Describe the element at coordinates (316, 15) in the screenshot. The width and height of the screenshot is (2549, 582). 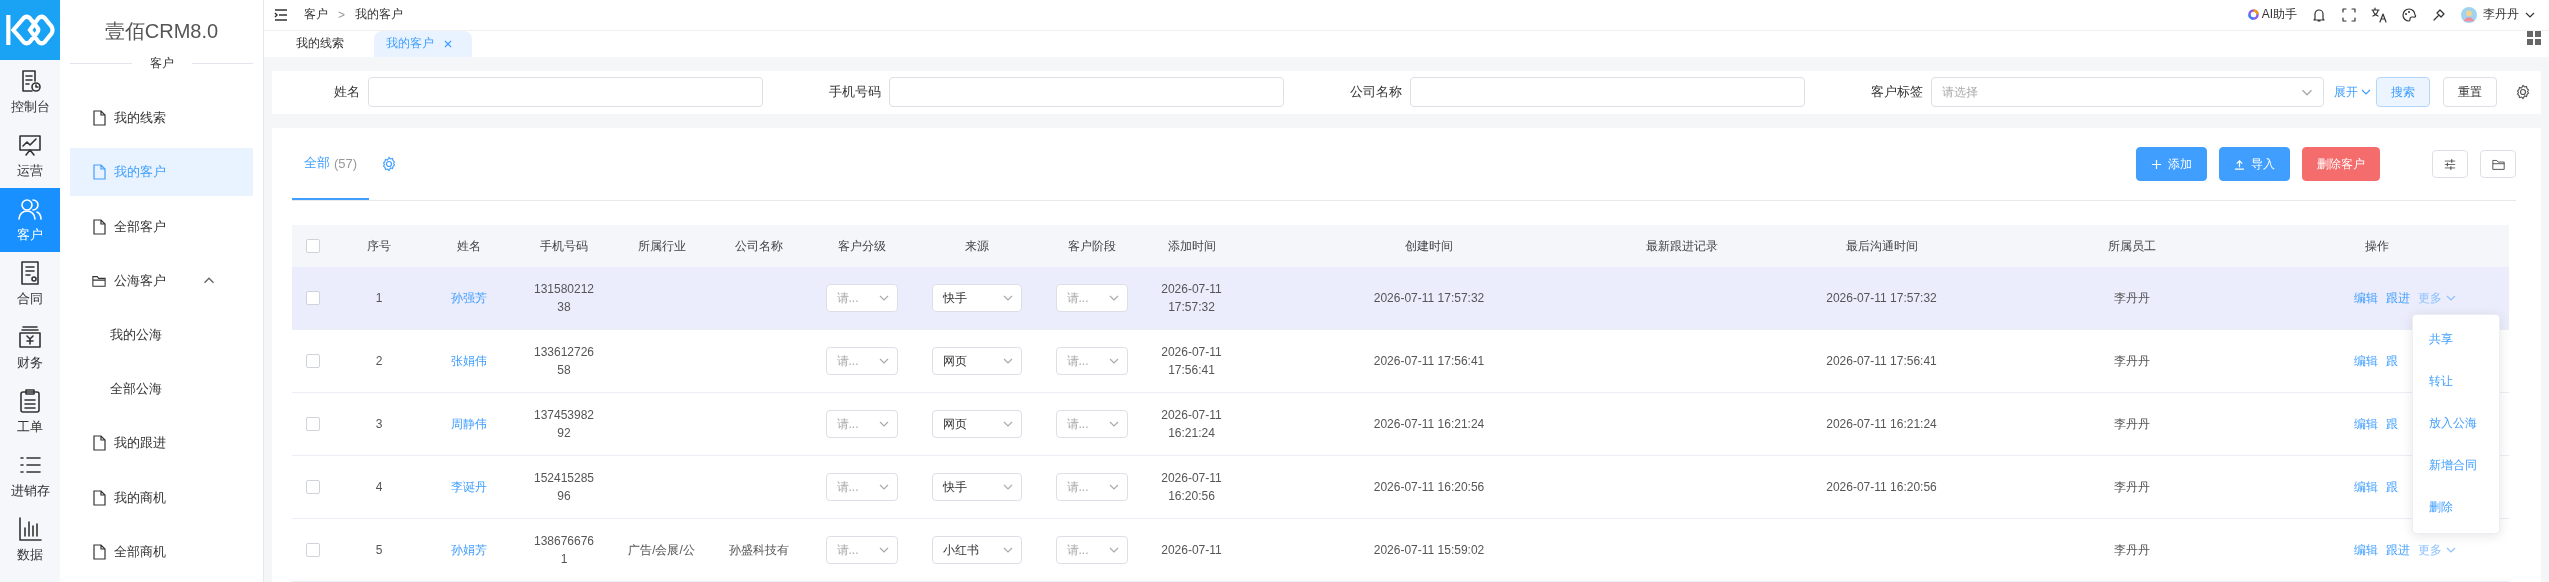
I see `breadcrumb-item: 客户` at that location.